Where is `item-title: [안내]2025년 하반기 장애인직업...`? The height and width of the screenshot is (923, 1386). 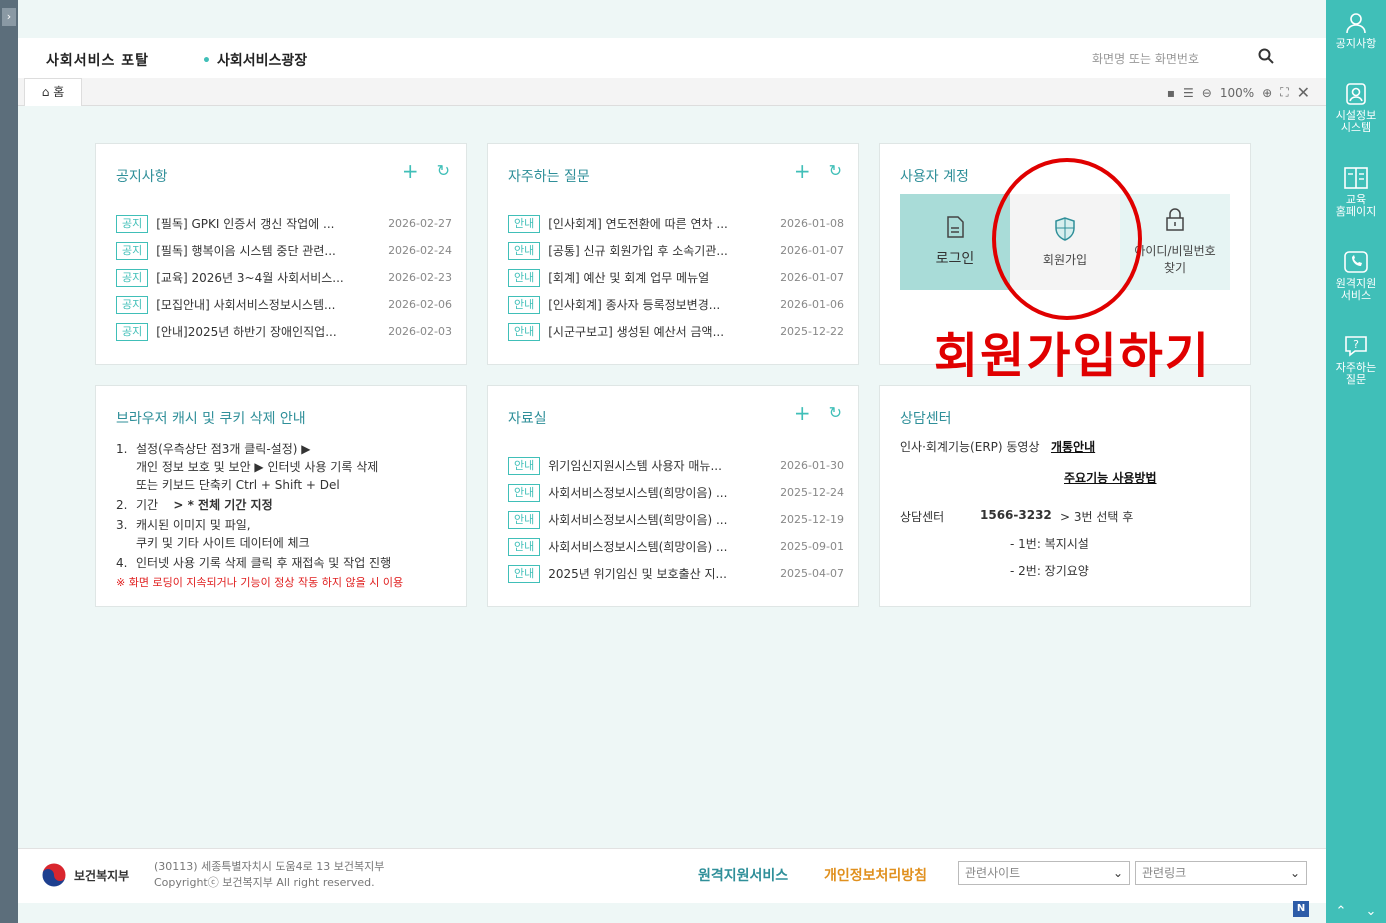 item-title: [안내]2025년 하반기 장애인직업... is located at coordinates (246, 332).